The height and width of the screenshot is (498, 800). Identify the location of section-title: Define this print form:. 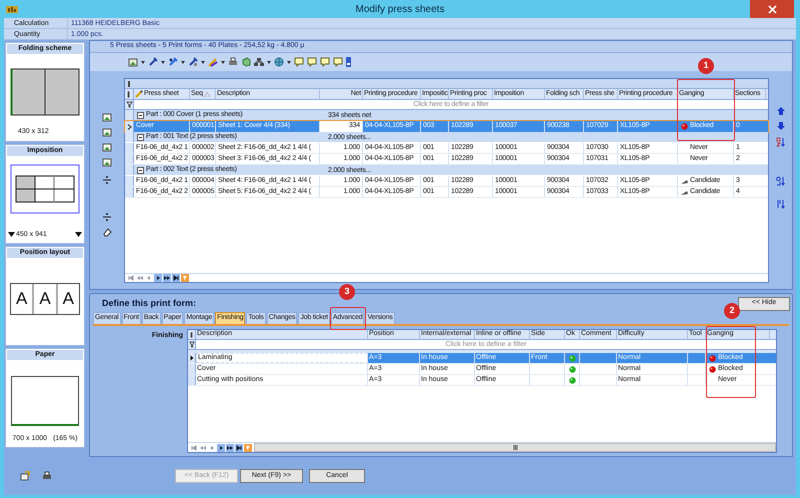
(149, 303).